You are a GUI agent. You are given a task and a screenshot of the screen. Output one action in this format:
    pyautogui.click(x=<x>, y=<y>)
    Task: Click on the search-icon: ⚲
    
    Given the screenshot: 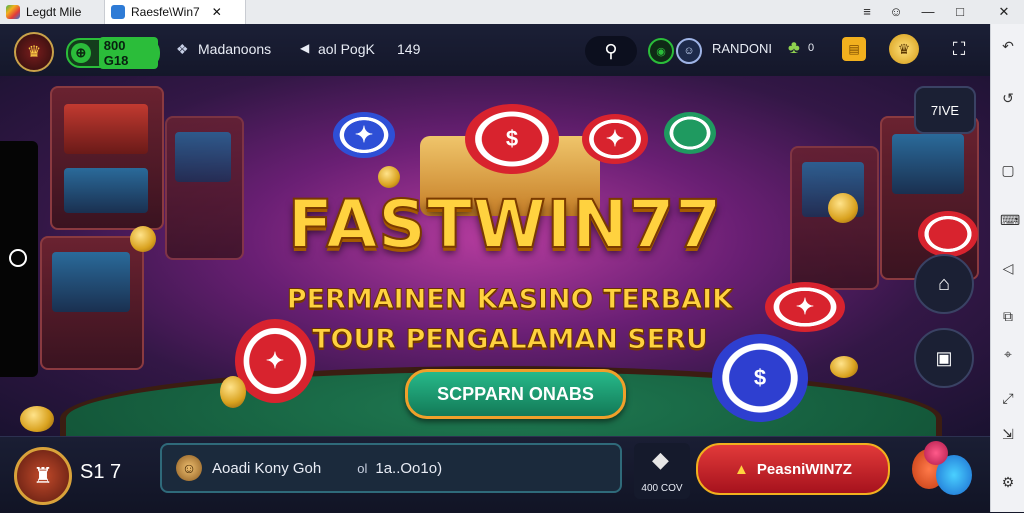 What is the action you would take?
    pyautogui.click(x=611, y=50)
    